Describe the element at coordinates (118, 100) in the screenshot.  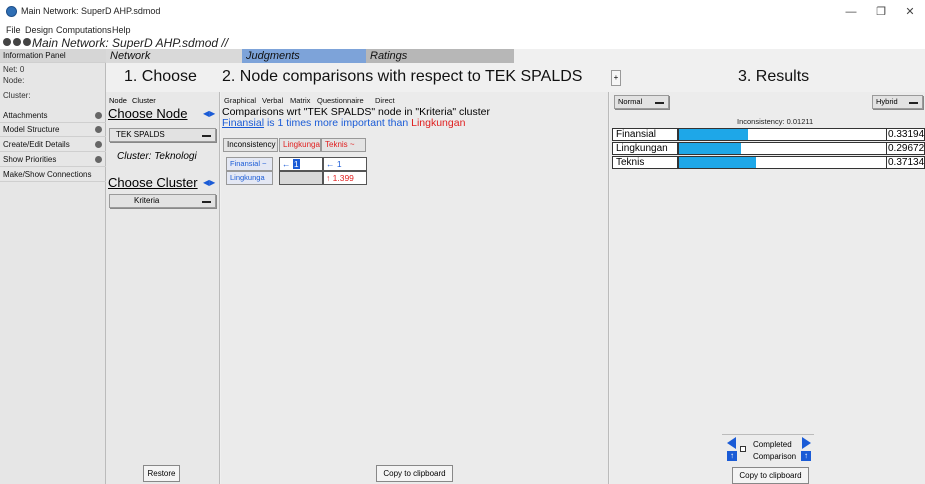
I see `subtab-node: Node` at that location.